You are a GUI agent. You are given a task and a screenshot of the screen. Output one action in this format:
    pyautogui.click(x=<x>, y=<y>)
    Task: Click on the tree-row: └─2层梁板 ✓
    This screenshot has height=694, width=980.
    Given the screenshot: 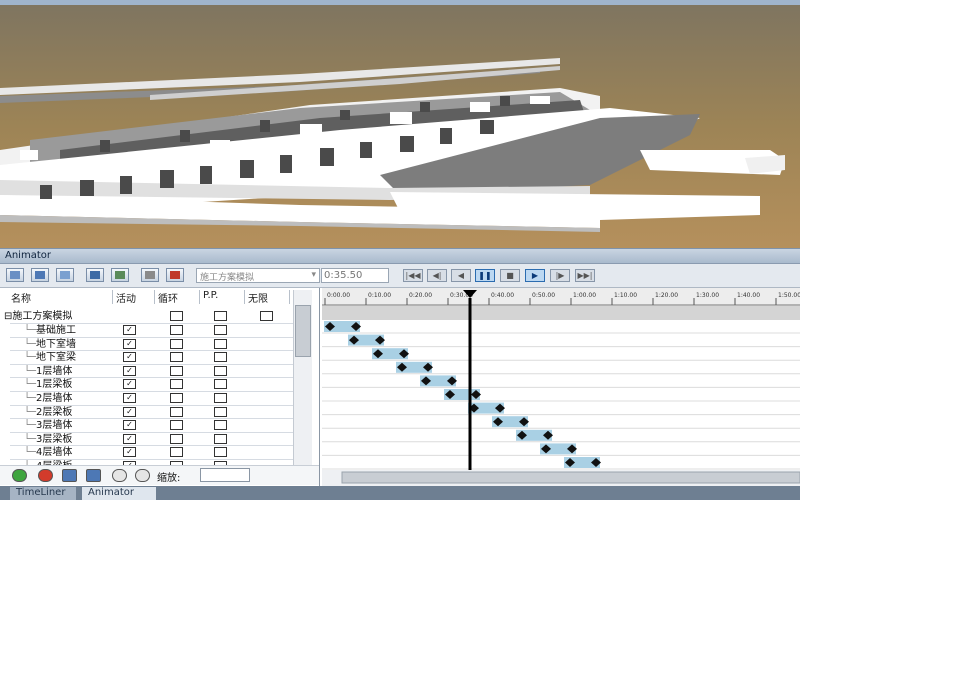 What is the action you would take?
    pyautogui.click(x=151, y=413)
    